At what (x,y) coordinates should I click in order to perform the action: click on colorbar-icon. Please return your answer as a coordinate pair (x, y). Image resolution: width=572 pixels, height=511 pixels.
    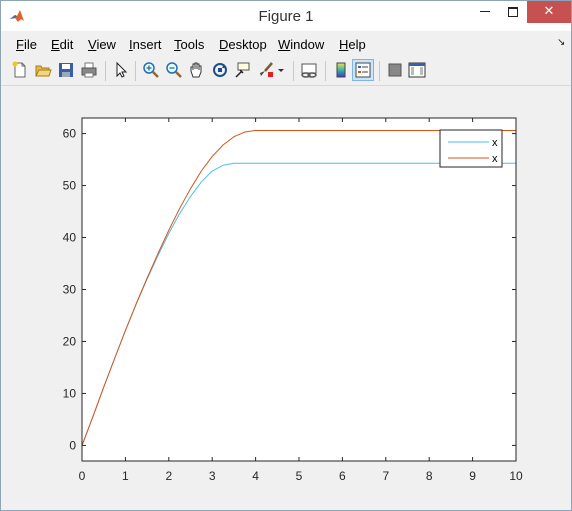
    Looking at the image, I should click on (341, 70).